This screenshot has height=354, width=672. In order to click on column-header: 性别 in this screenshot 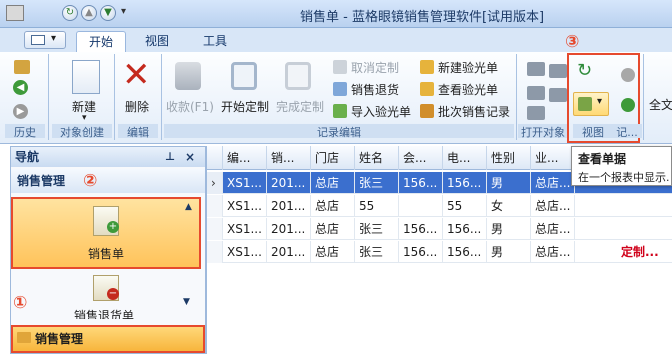, I will do `click(509, 158)`.